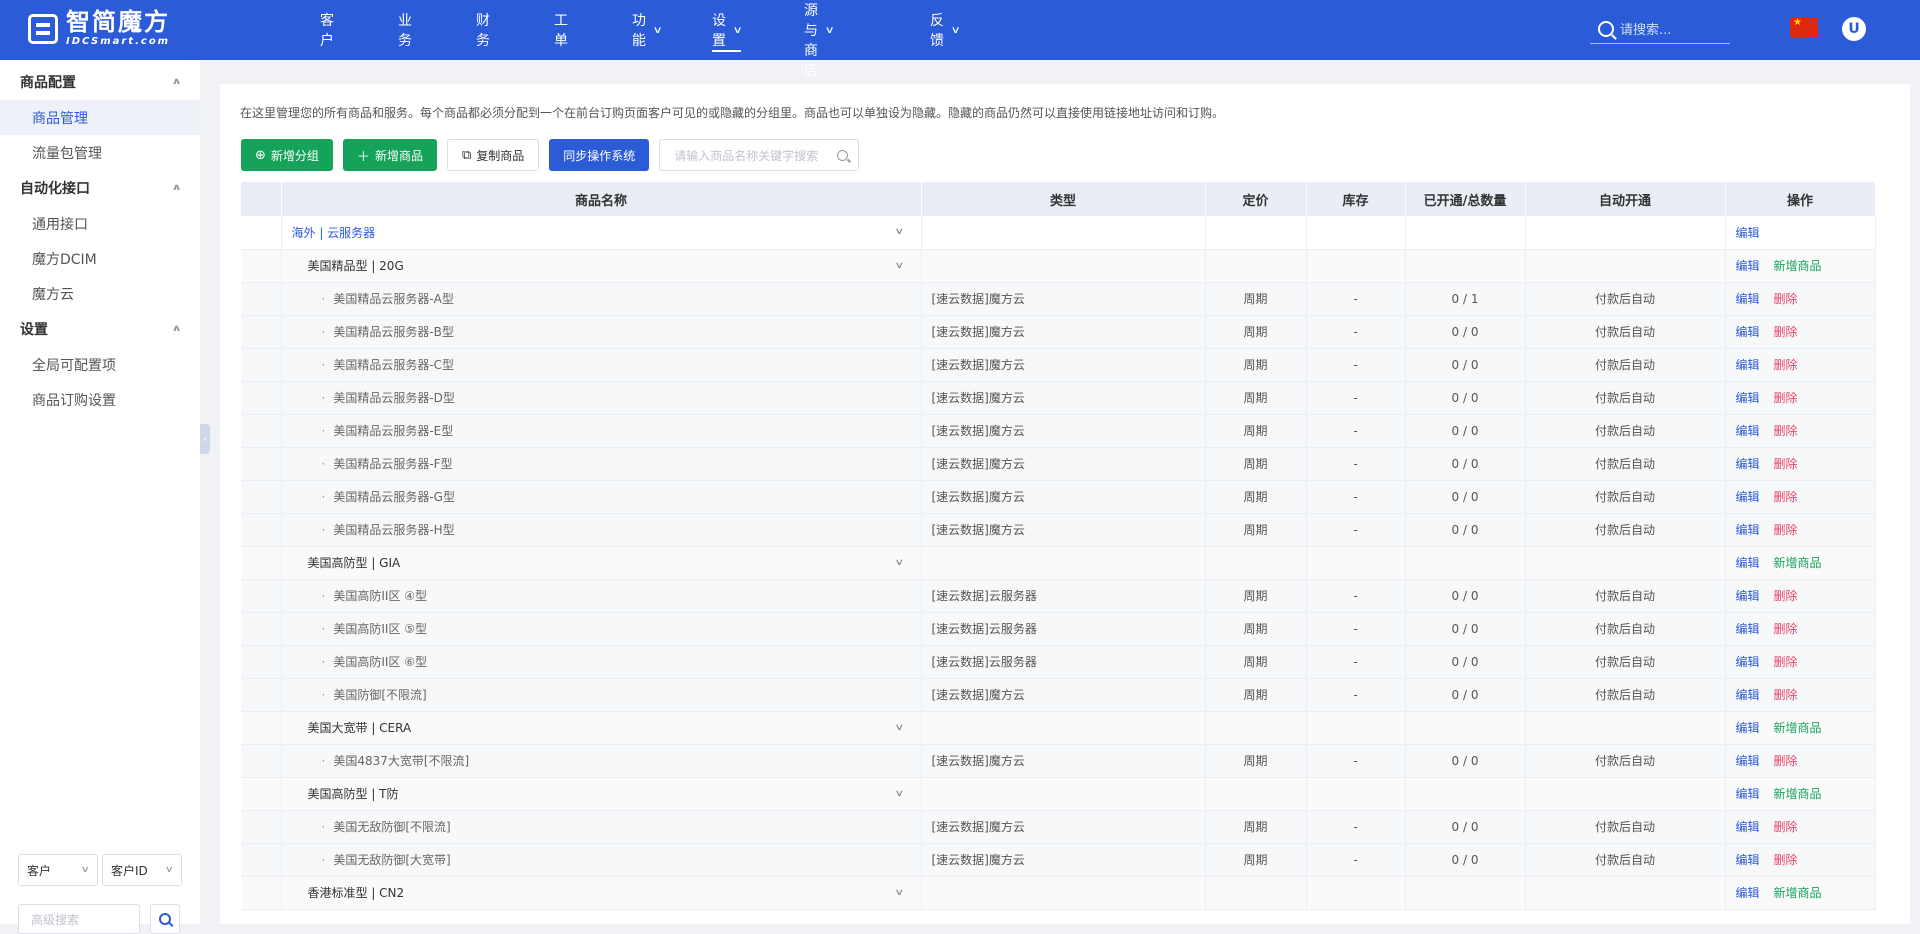 This screenshot has height=934, width=1920. Describe the element at coordinates (727, 30) in the screenshot. I see `nav-item-5: 设置 ∨` at that location.